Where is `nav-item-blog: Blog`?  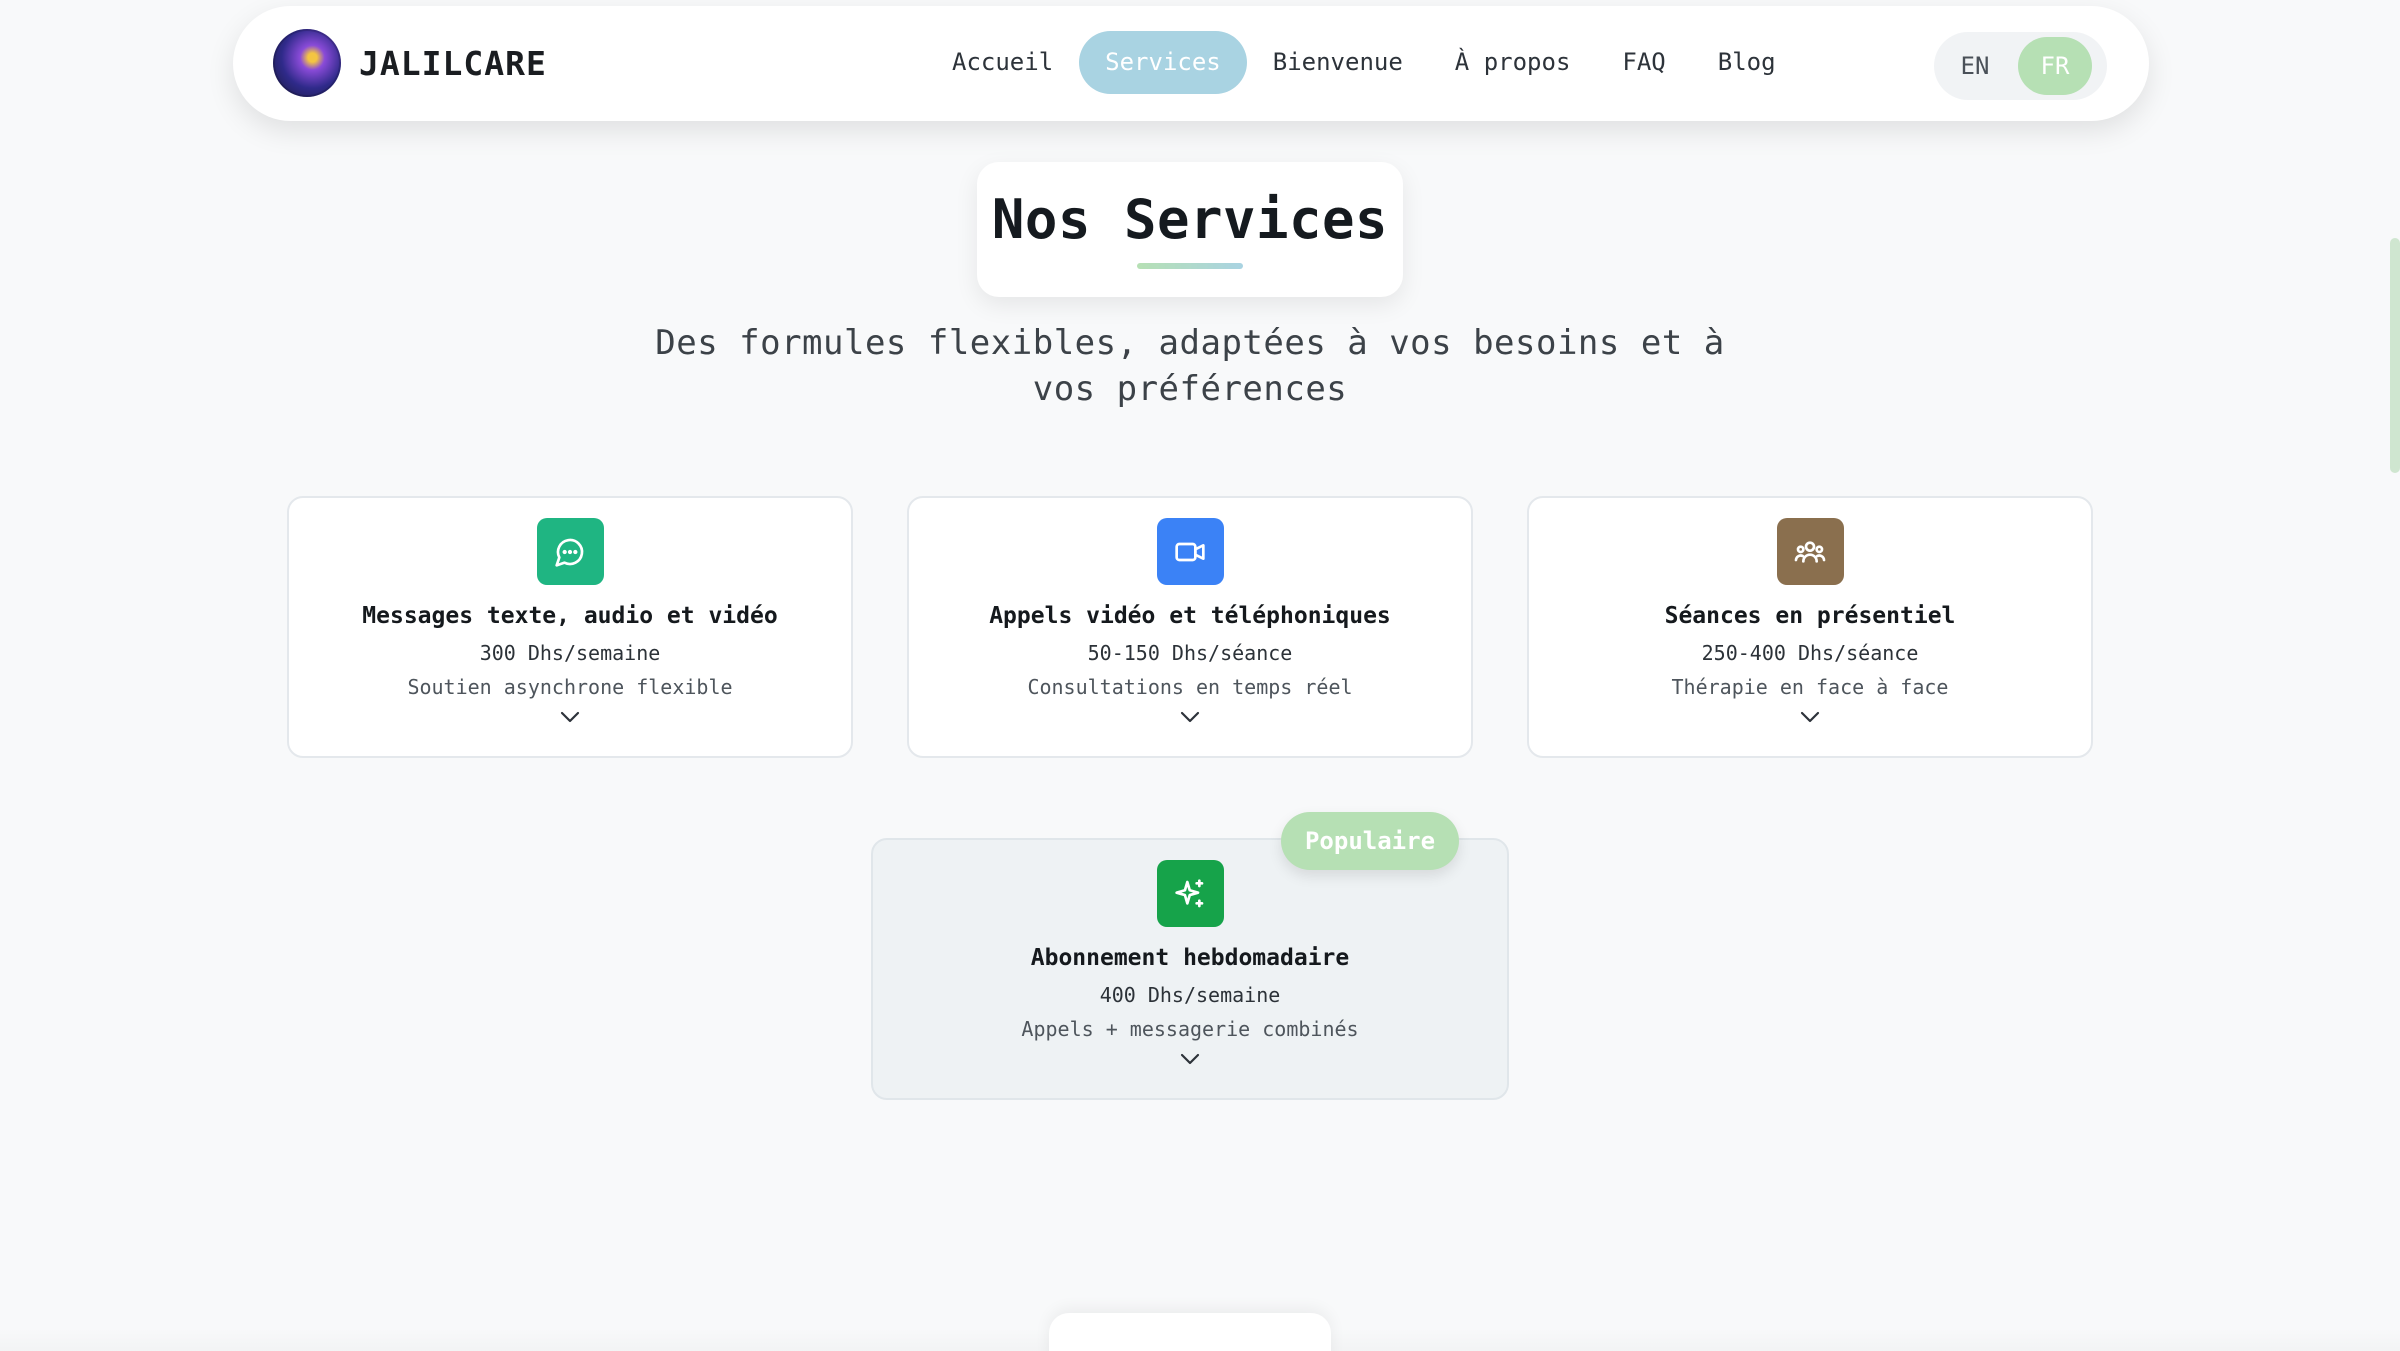
nav-item-blog: Blog is located at coordinates (1747, 62).